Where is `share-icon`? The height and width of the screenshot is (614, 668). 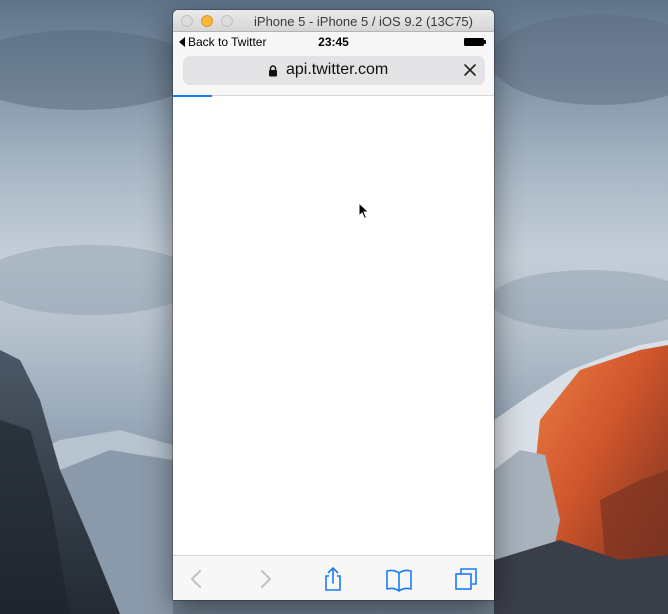 share-icon is located at coordinates (333, 579).